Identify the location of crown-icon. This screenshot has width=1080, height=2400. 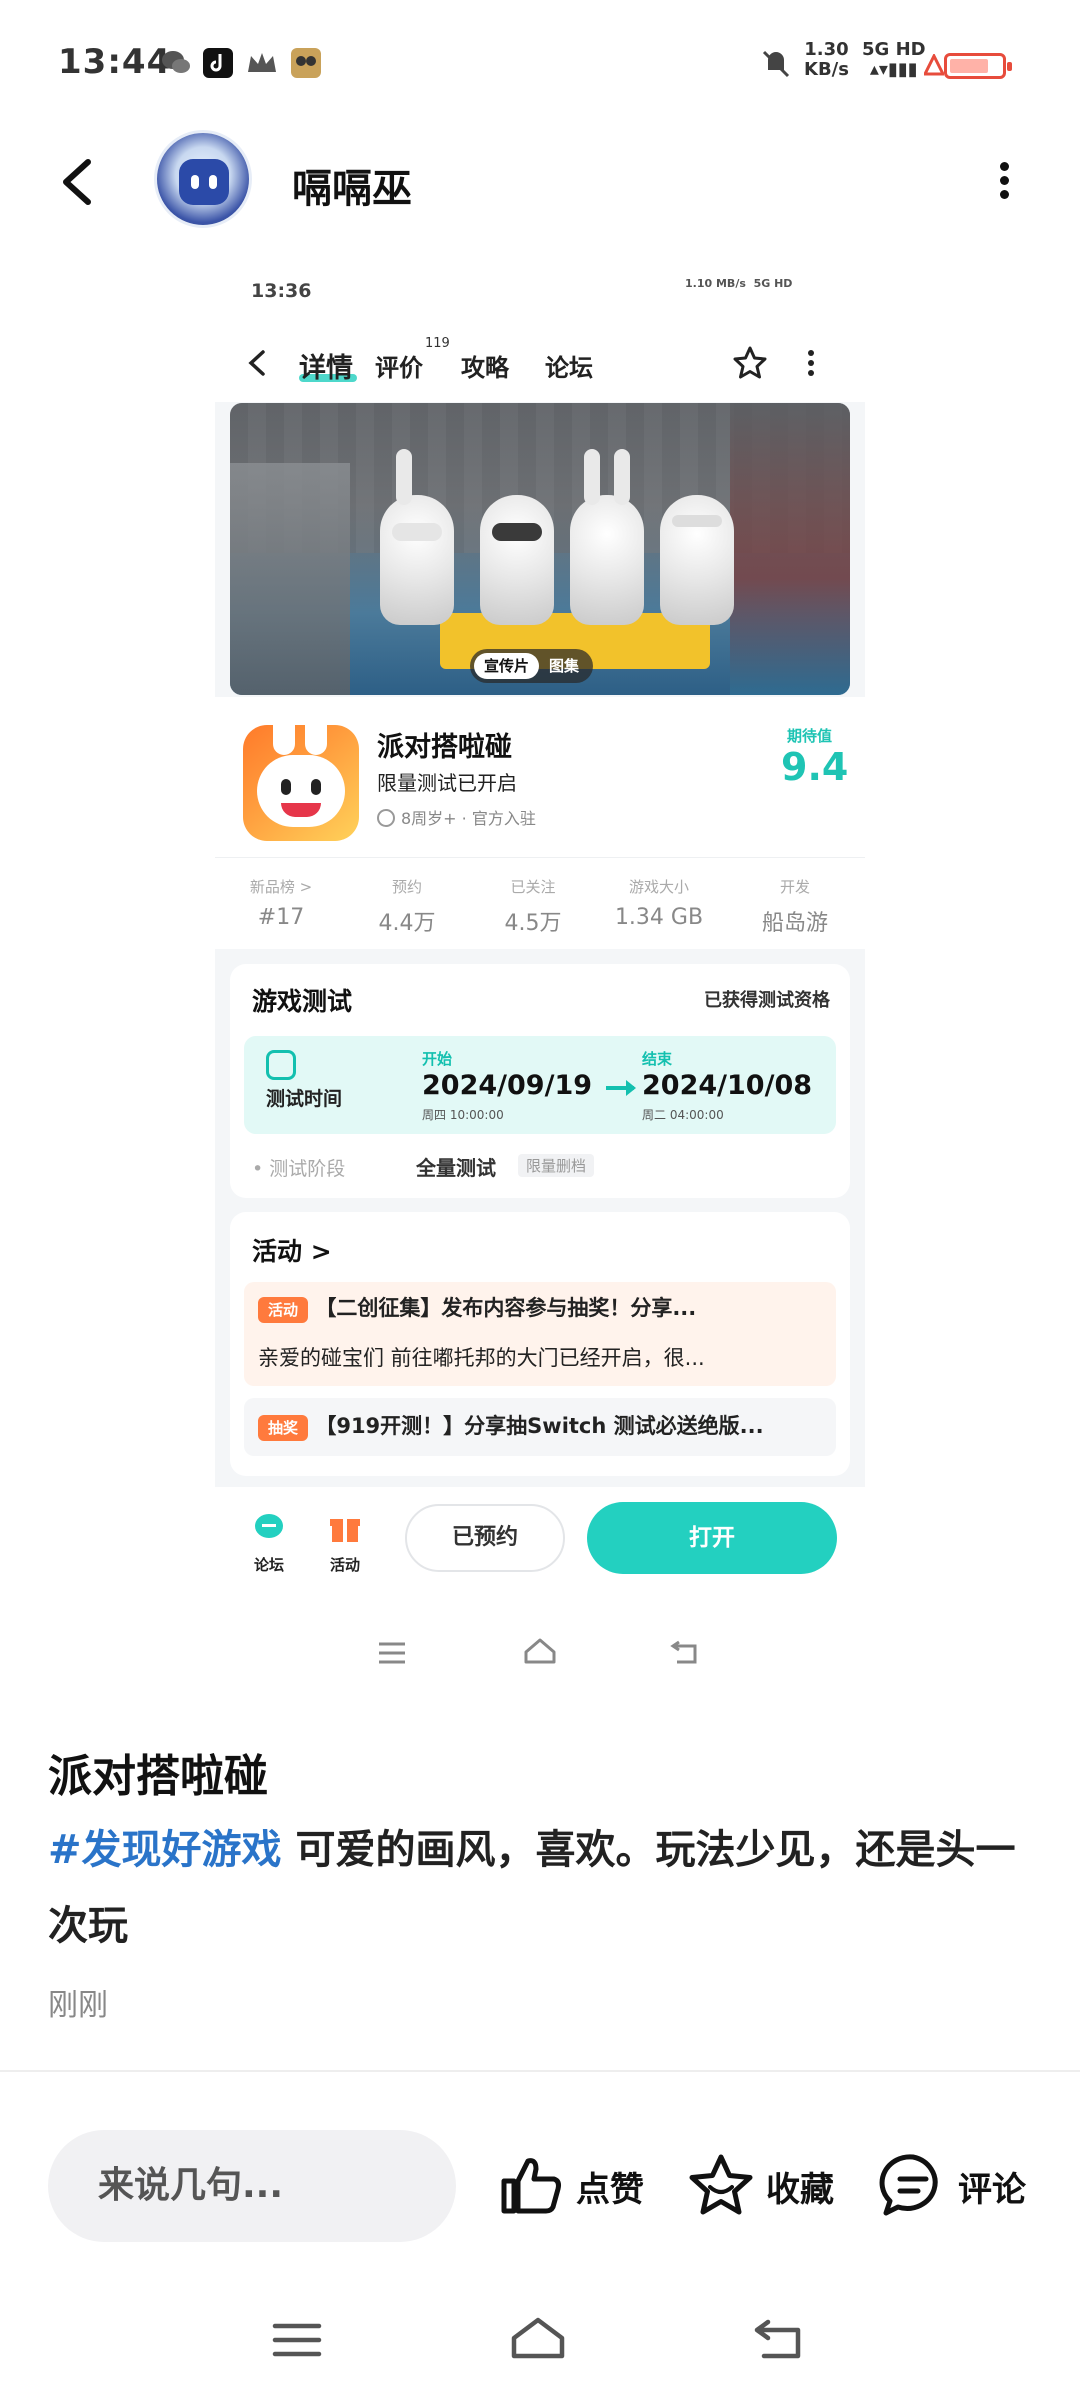
(262, 62).